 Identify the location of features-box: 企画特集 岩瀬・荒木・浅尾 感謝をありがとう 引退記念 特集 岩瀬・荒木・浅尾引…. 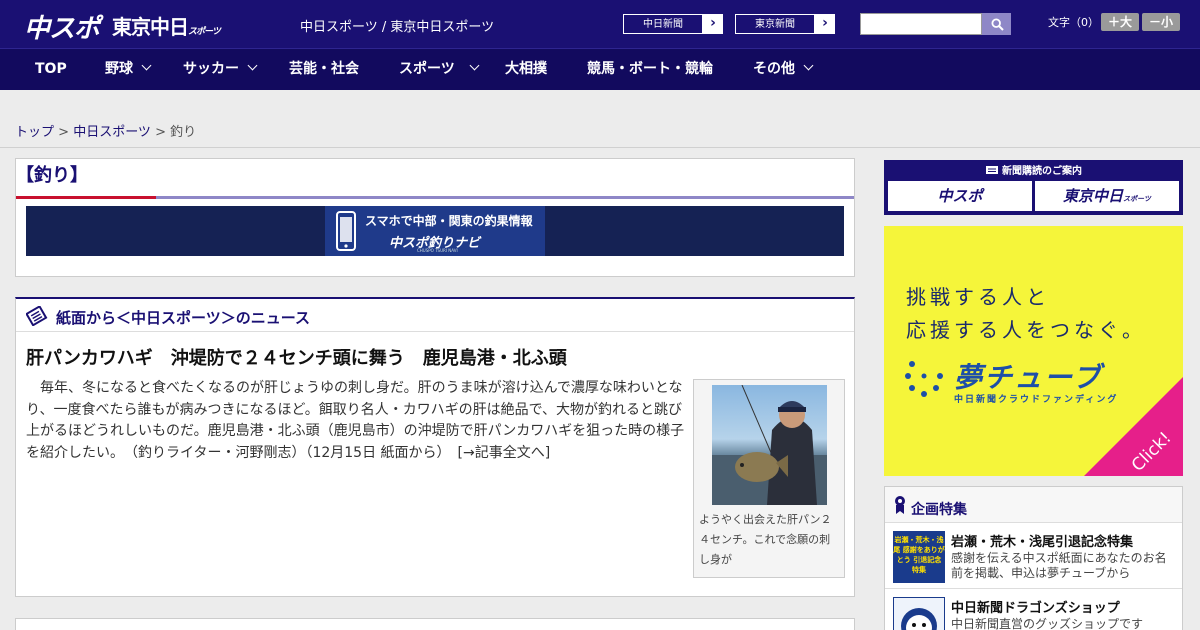
(1033, 558).